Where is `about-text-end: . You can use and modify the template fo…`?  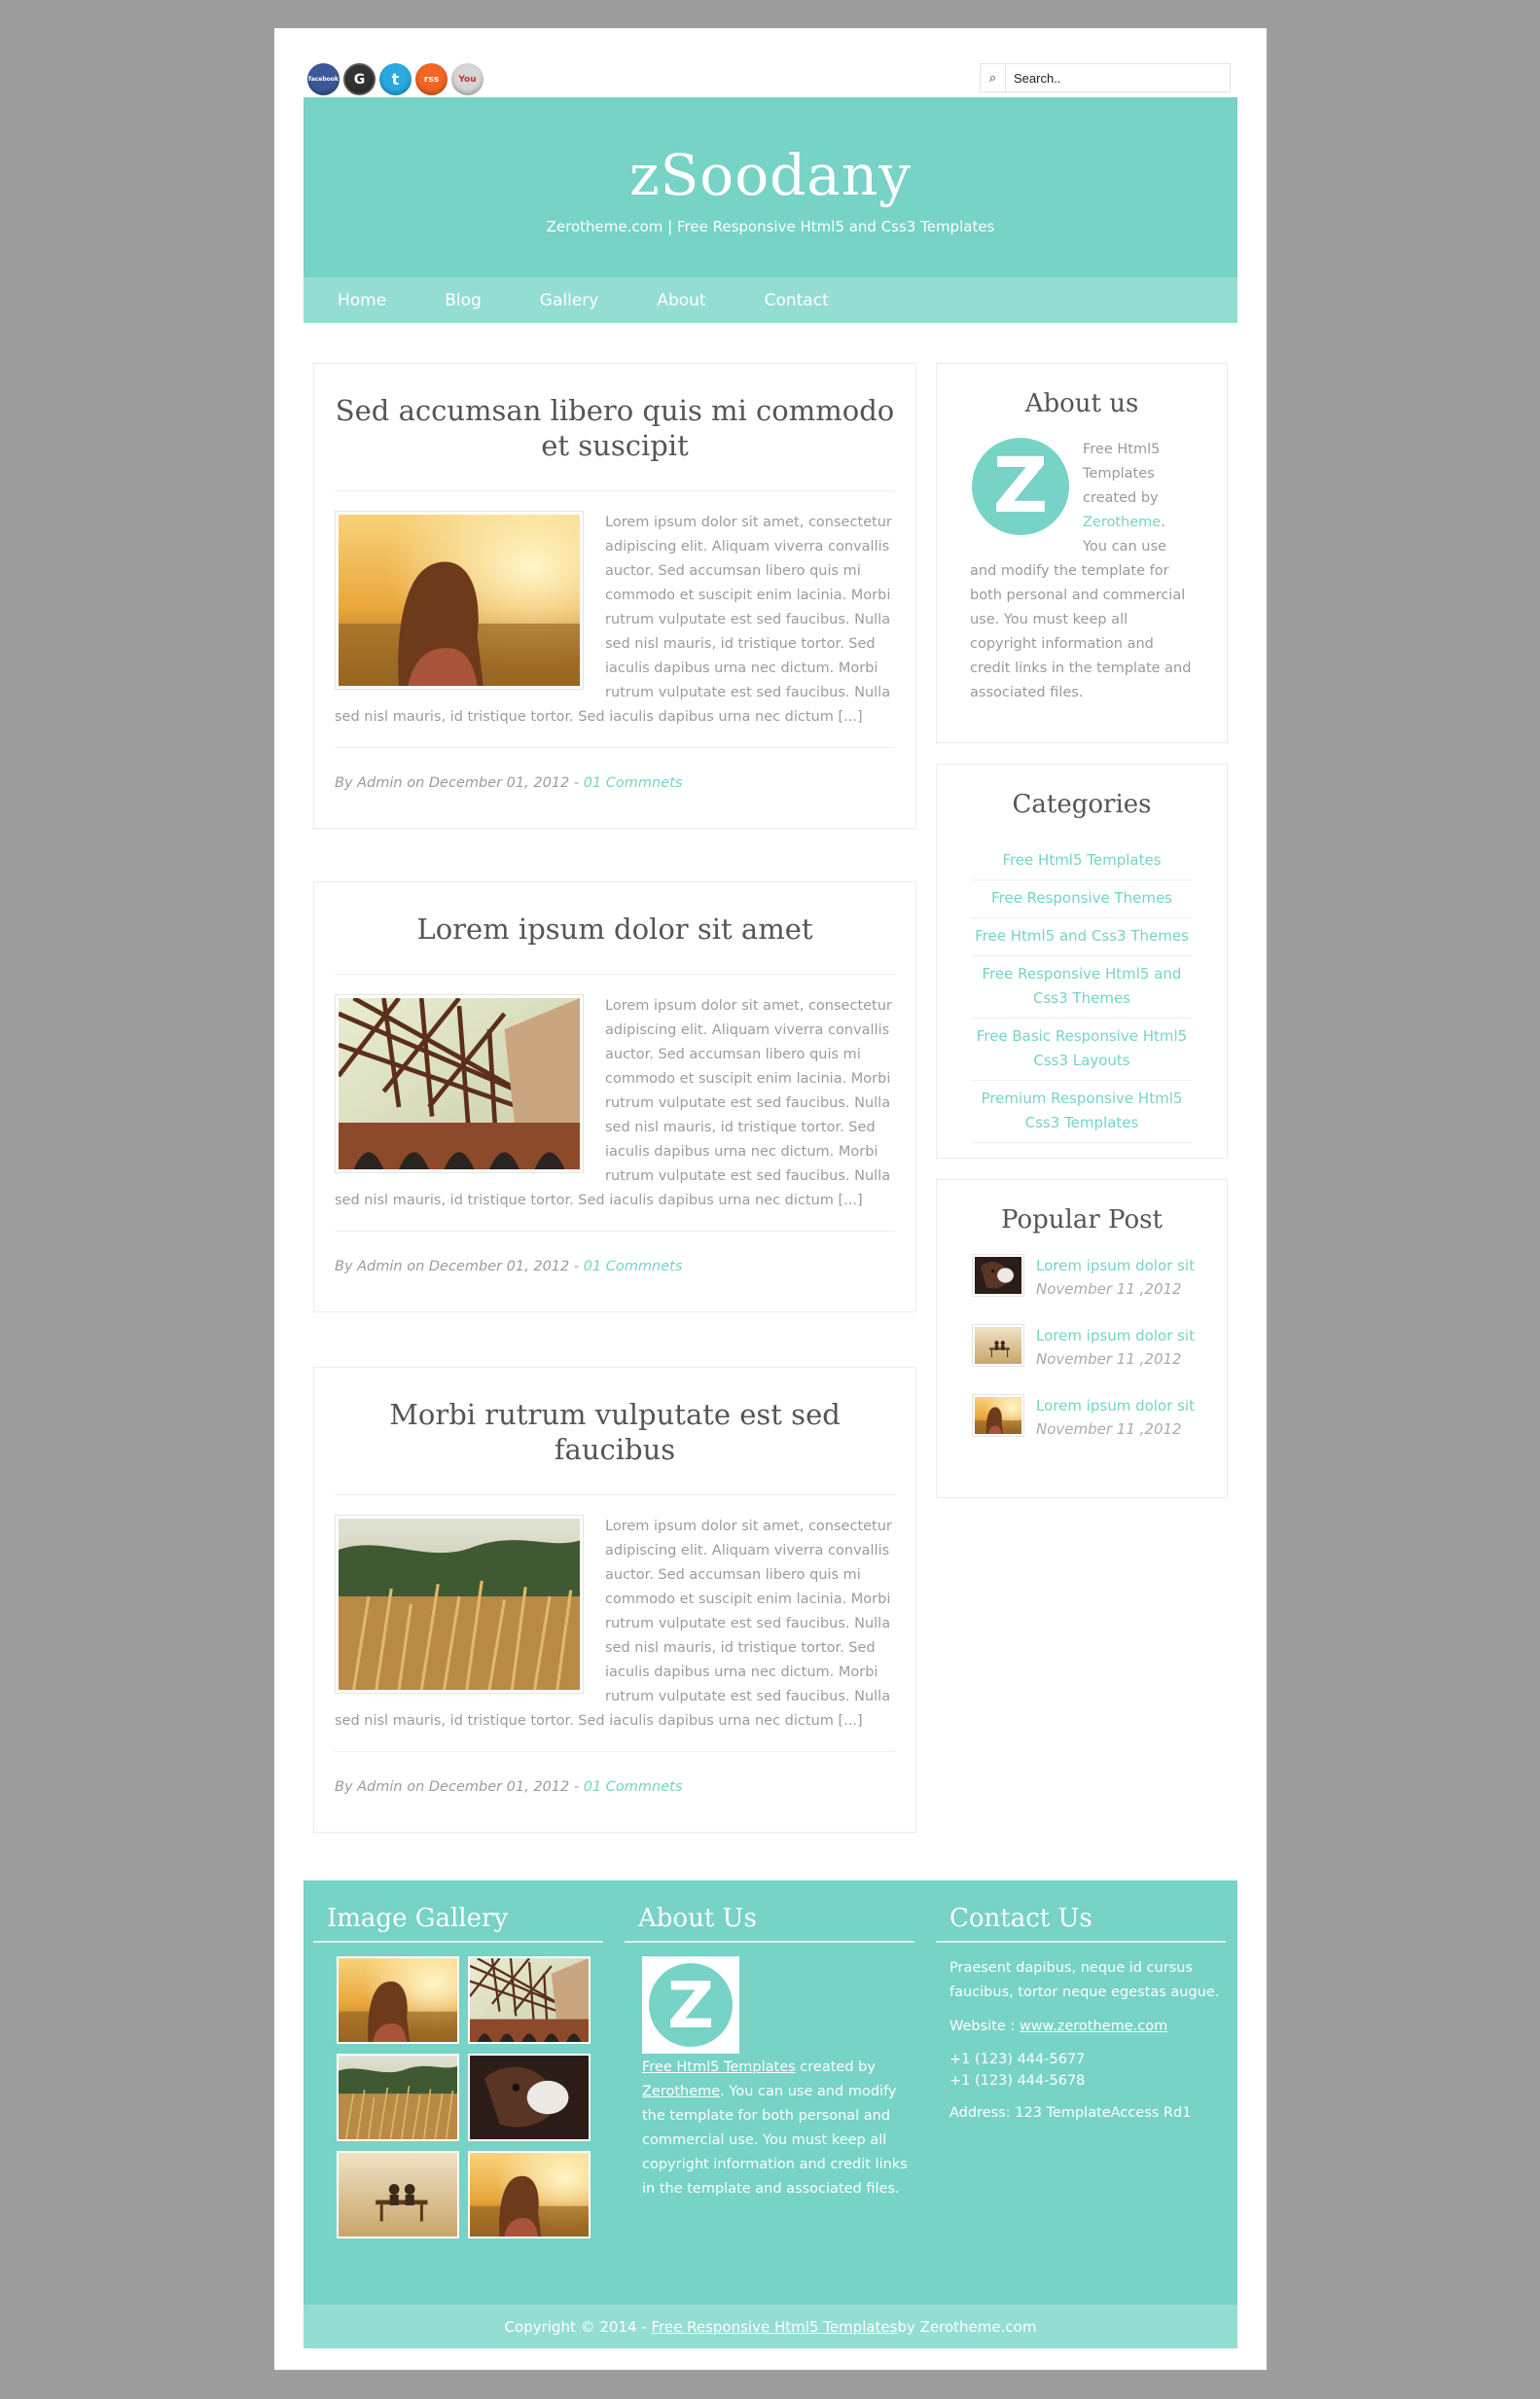 about-text-end: . You can use and modify the template fo… is located at coordinates (1081, 607).